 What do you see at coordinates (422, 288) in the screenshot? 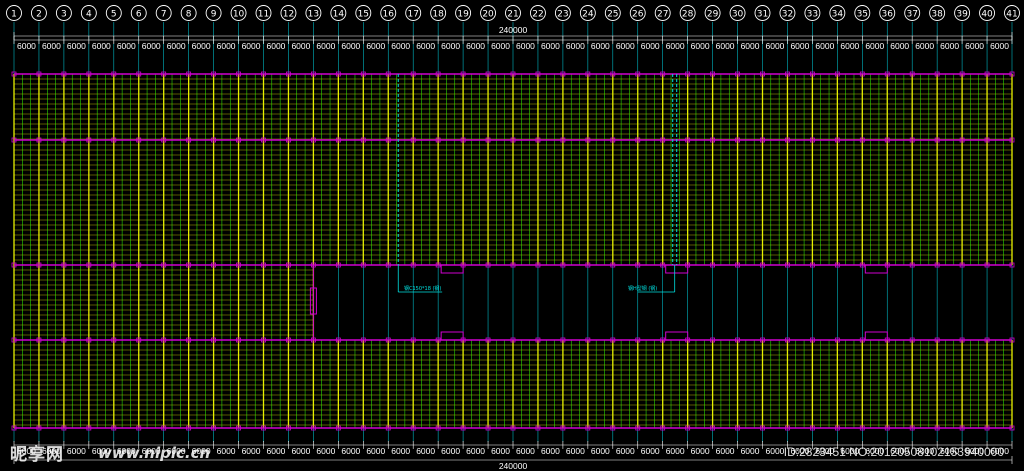
I see `annotation-left: 钢C150*18 (钢)` at bounding box center [422, 288].